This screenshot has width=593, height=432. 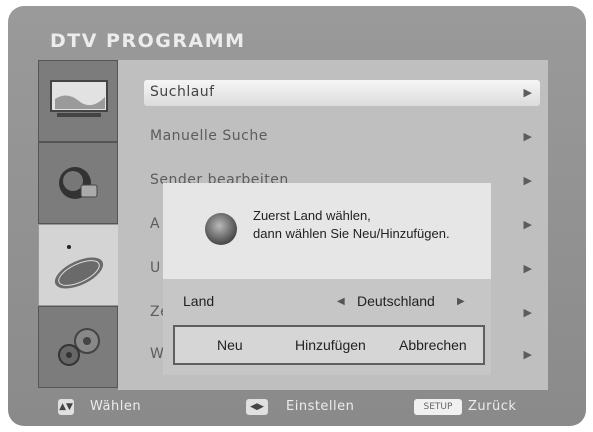 What do you see at coordinates (320, 406) in the screenshot?
I see `adjust-hint: Einstellen` at bounding box center [320, 406].